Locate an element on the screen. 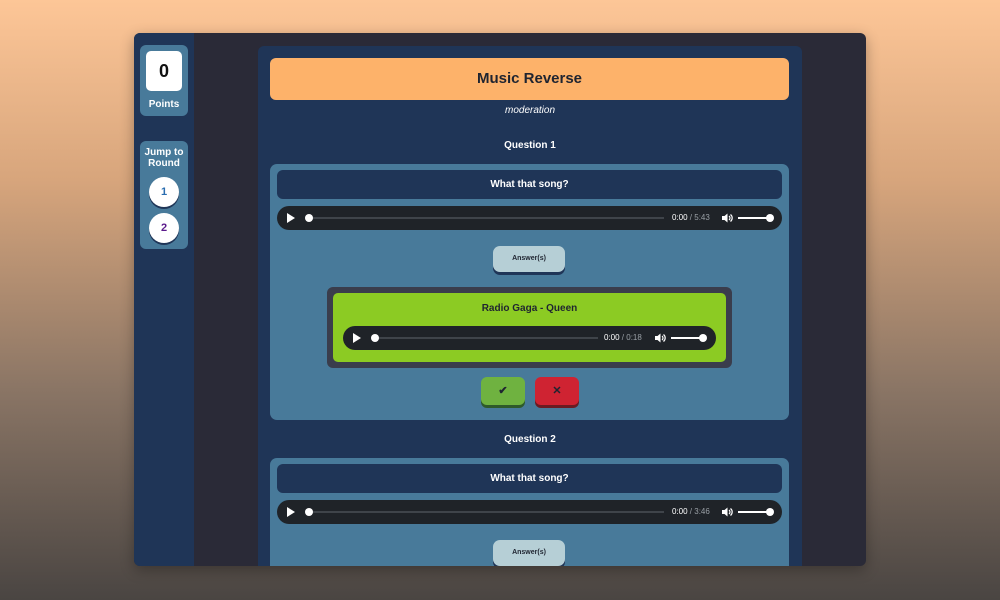  time-total: / 5:43 is located at coordinates (698, 217).